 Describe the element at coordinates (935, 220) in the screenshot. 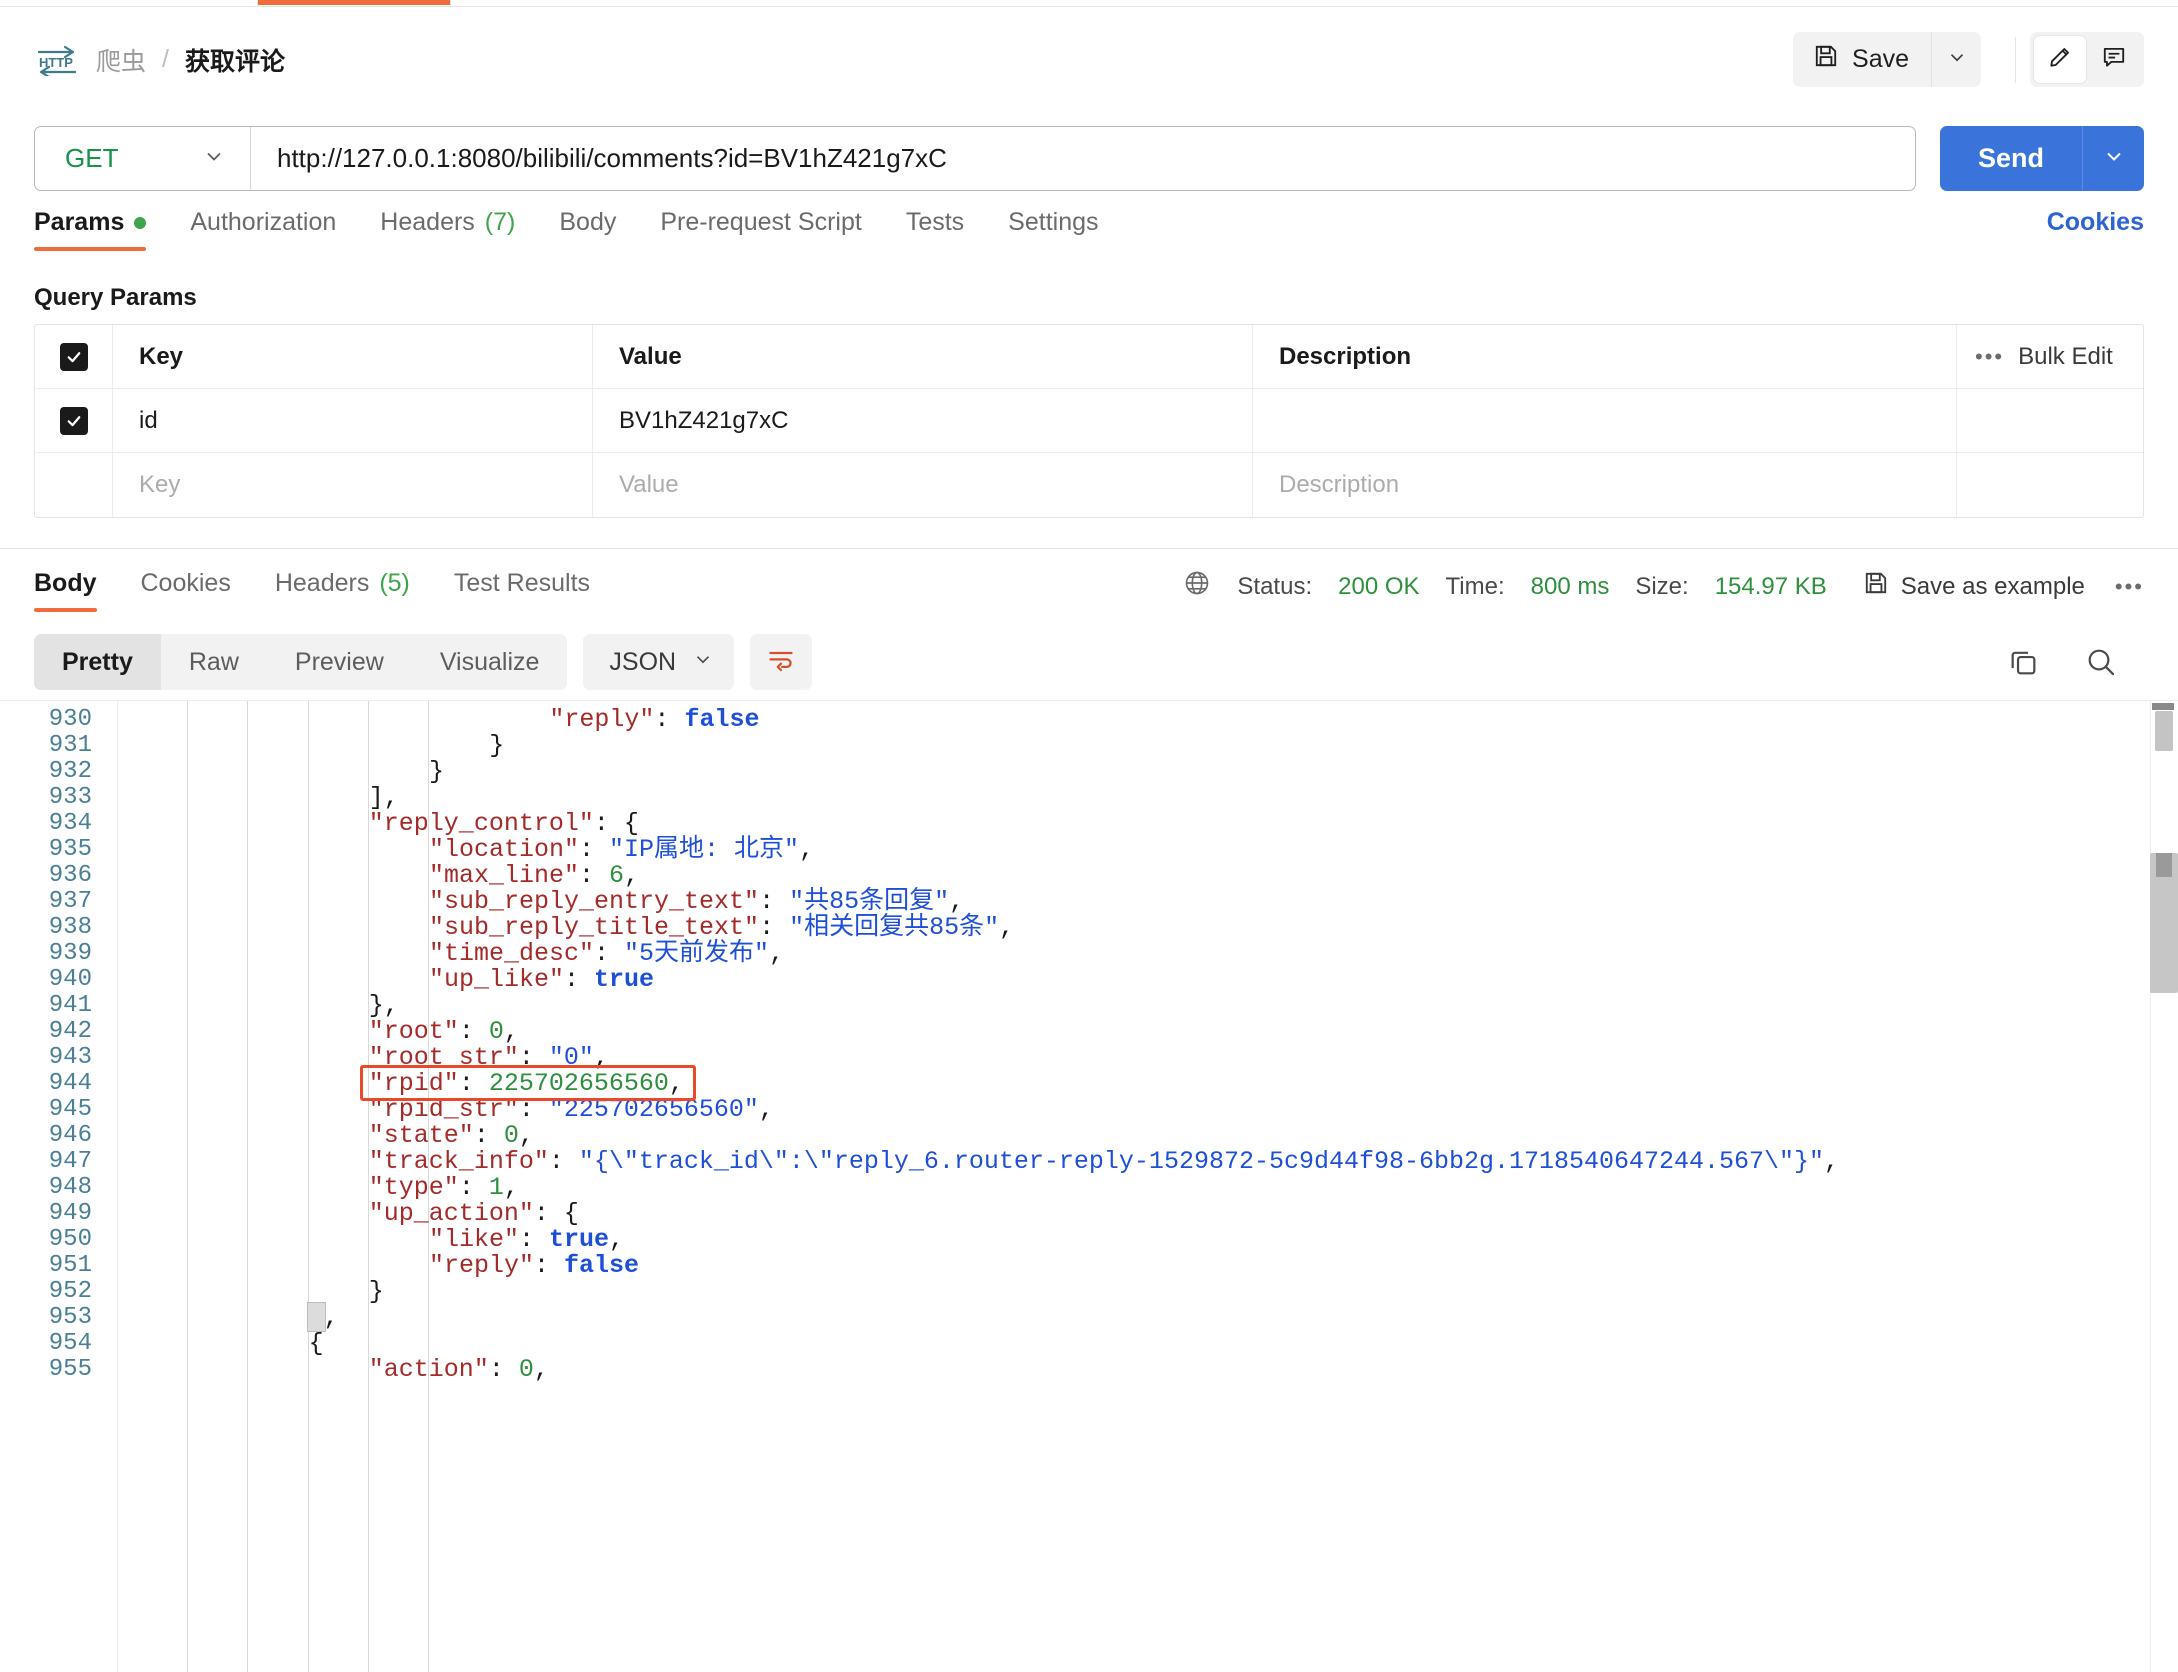

I see `tab-tests: Tests` at that location.